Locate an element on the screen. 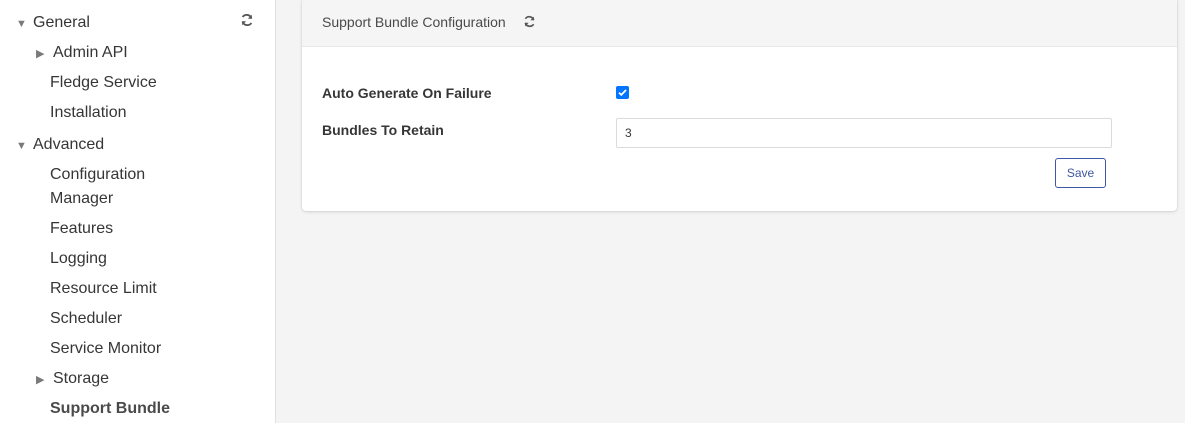 The width and height of the screenshot is (1185, 423). tree-item-features: Features is located at coordinates (81, 229).